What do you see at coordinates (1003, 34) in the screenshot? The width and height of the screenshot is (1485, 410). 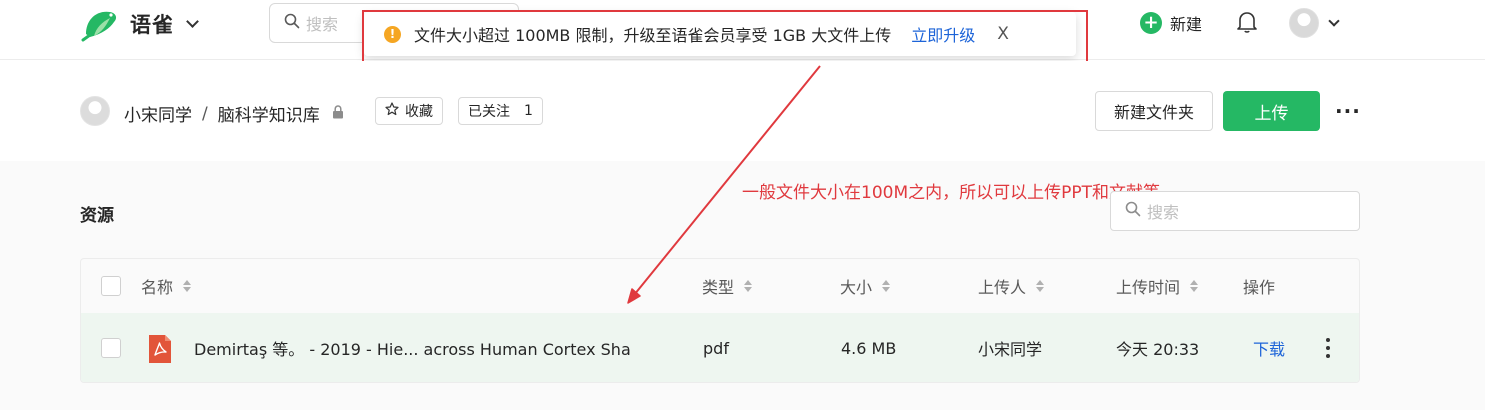 I see `close-icon: X` at bounding box center [1003, 34].